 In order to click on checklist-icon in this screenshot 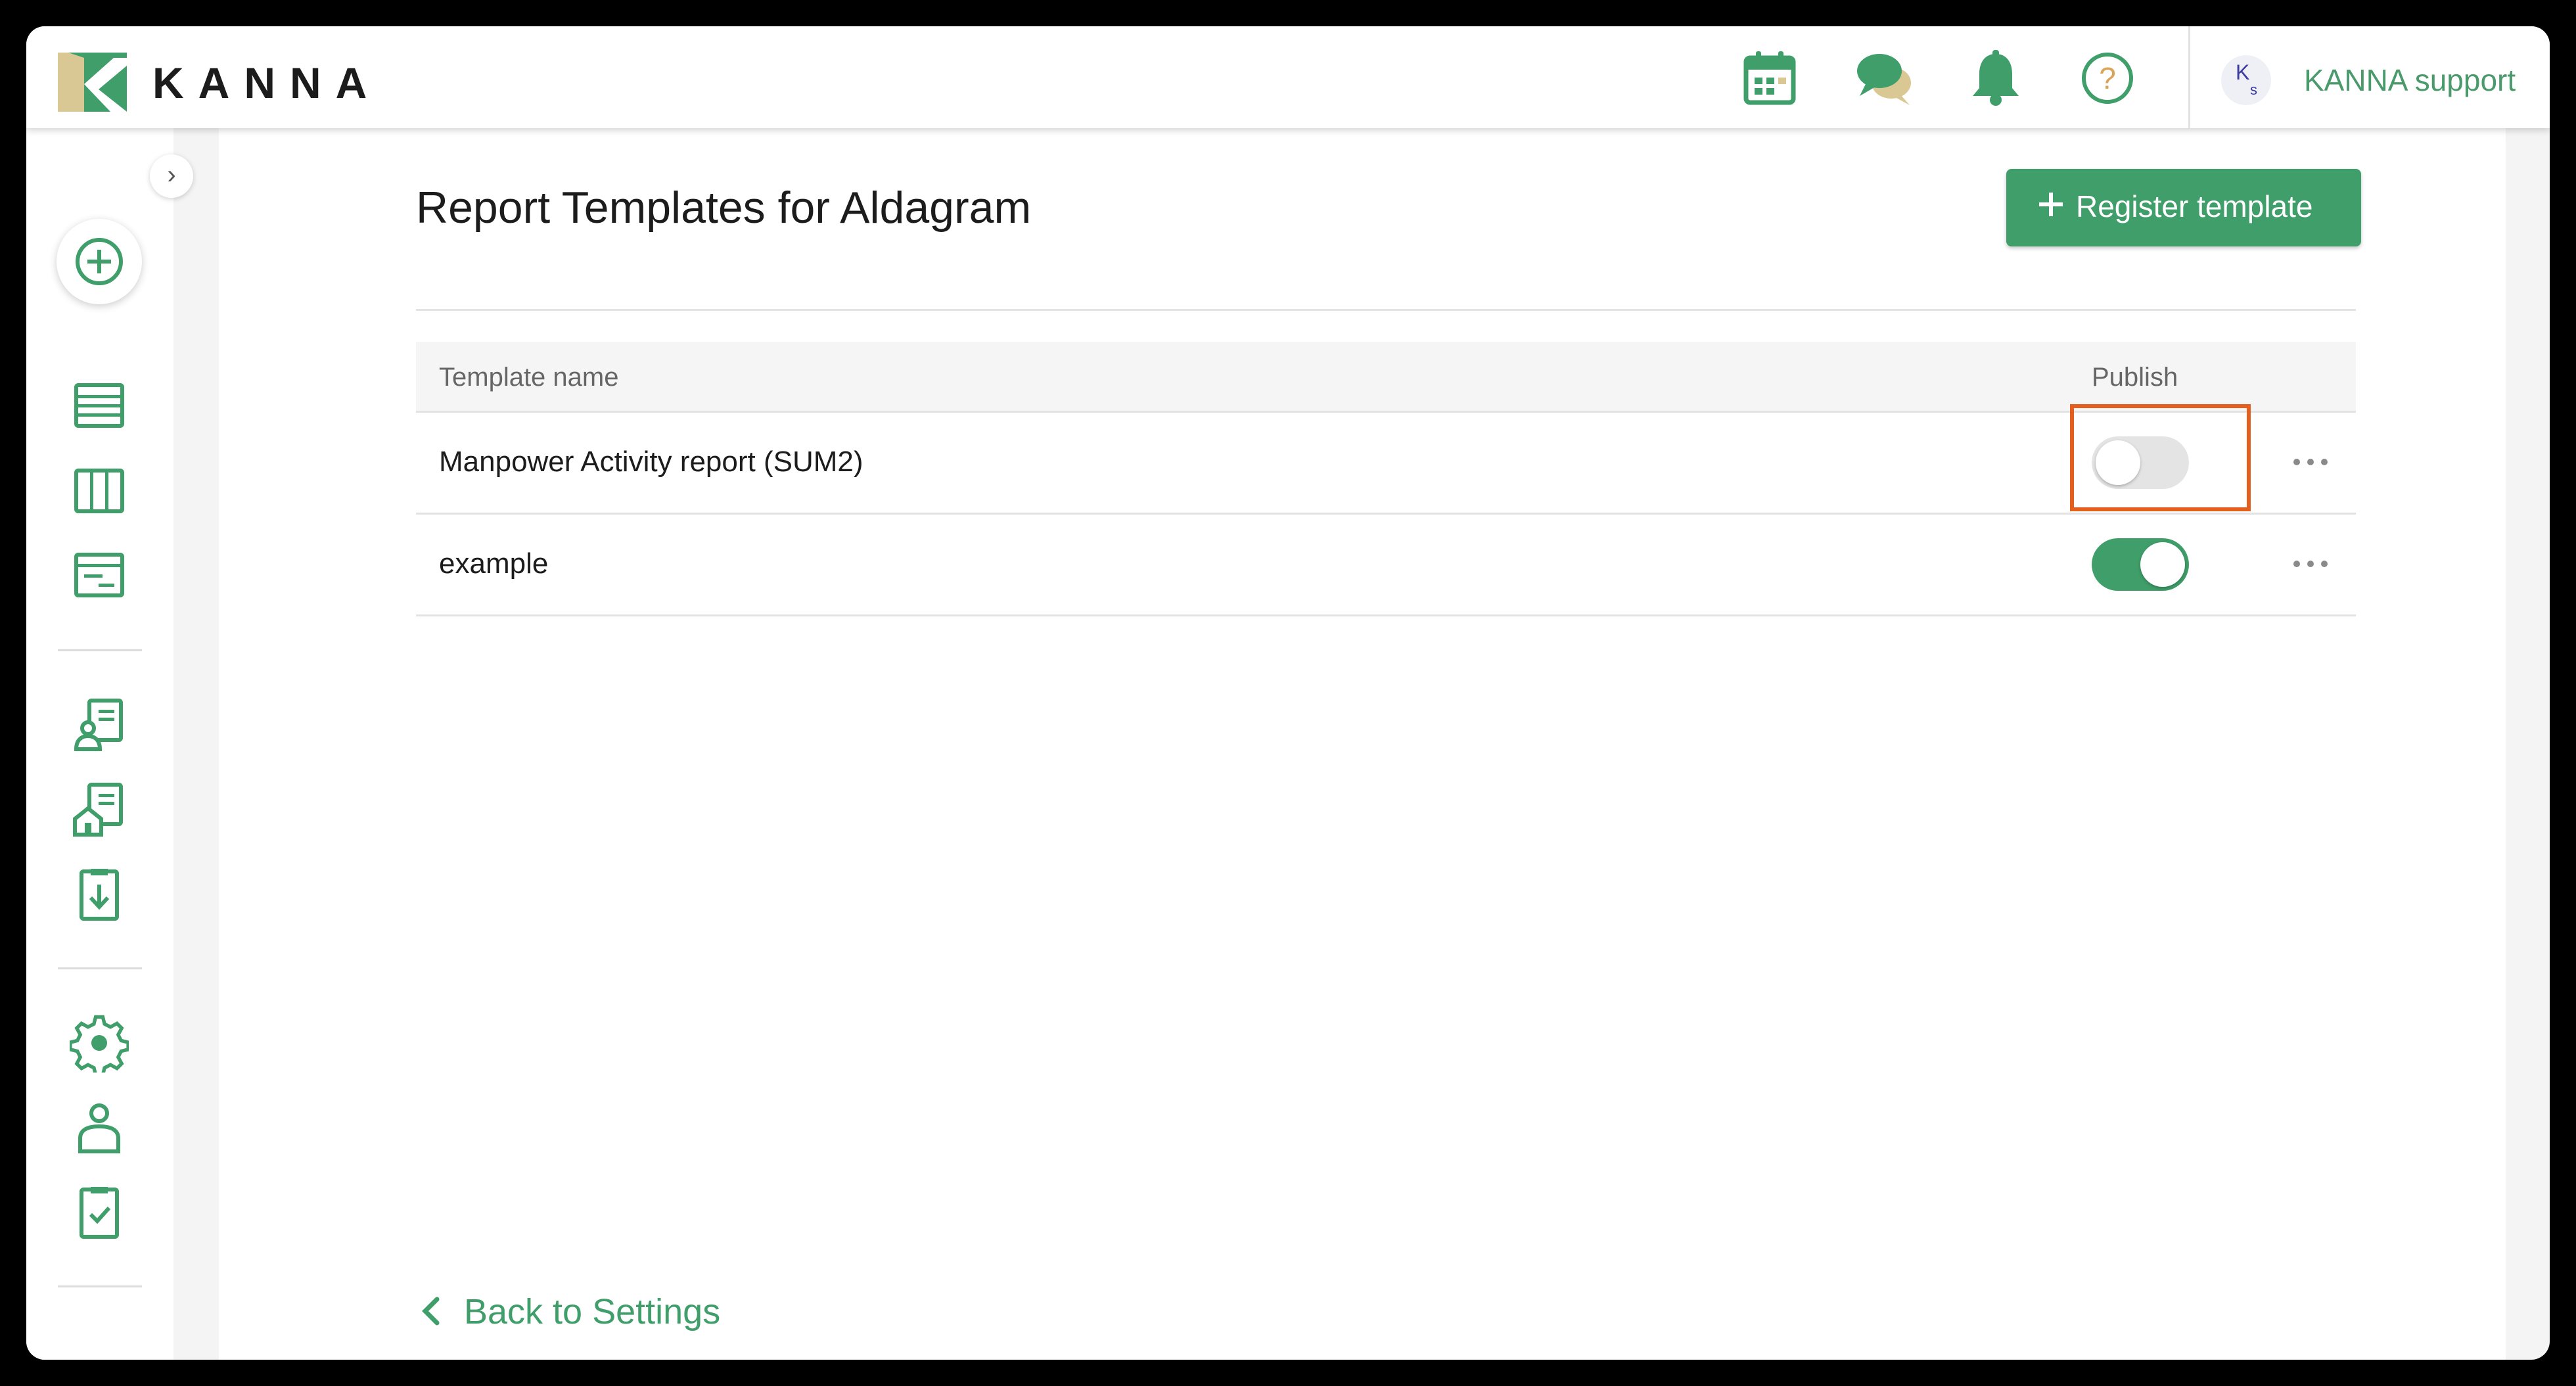, I will do `click(99, 1212)`.